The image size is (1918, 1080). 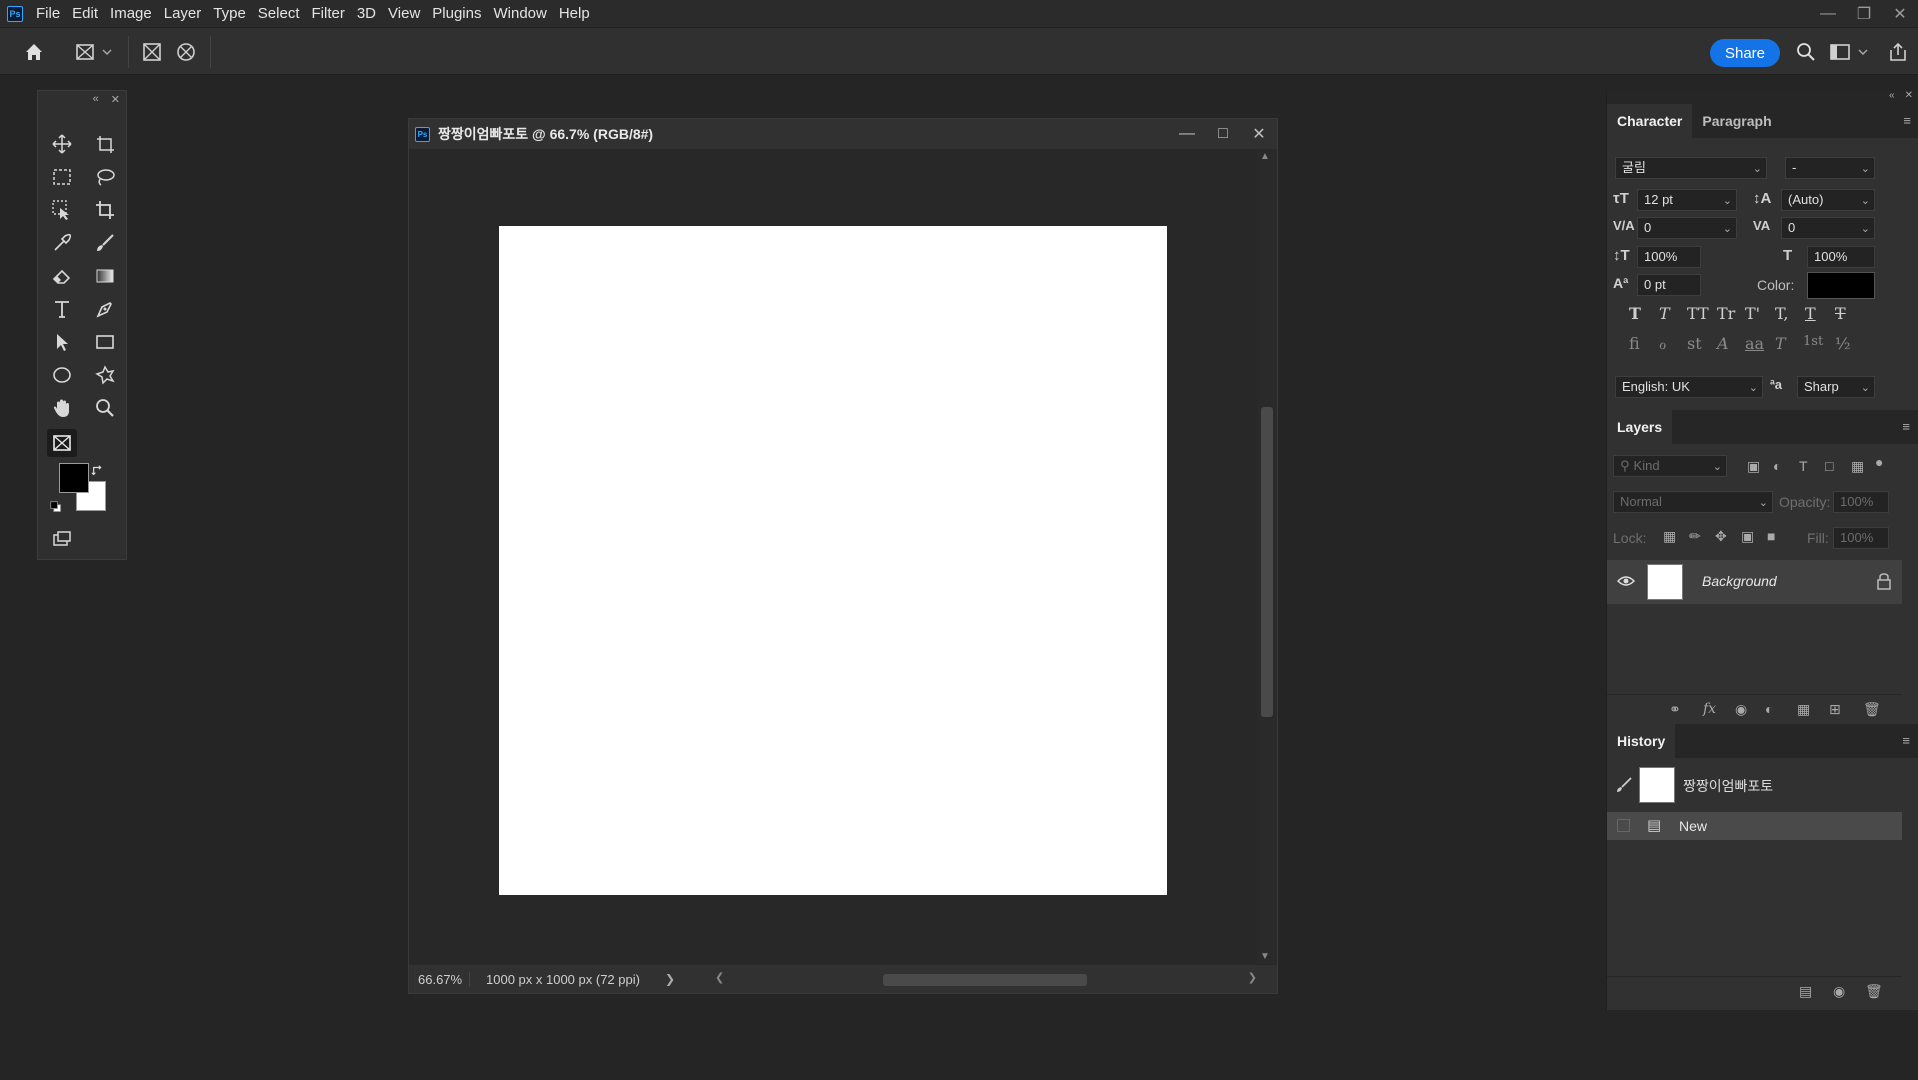 I want to click on menu-view: View, so click(x=404, y=13).